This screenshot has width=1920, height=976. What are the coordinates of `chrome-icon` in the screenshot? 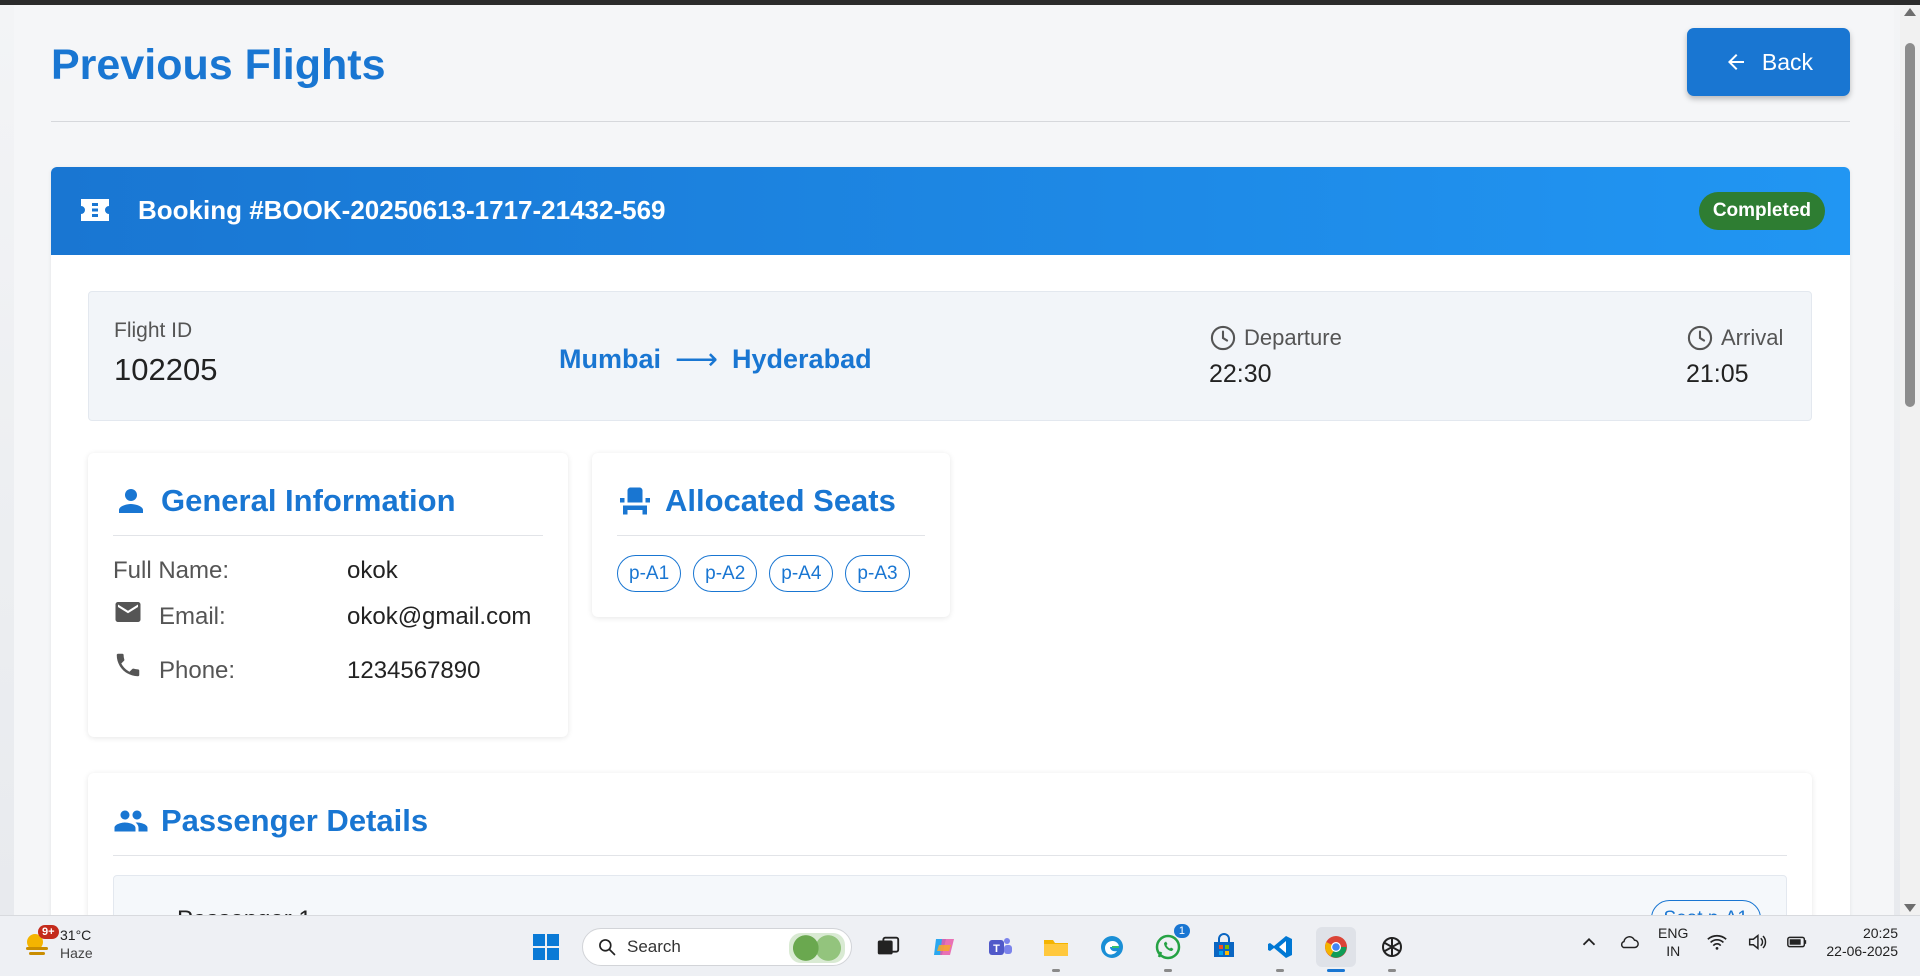 It's located at (1336, 949).